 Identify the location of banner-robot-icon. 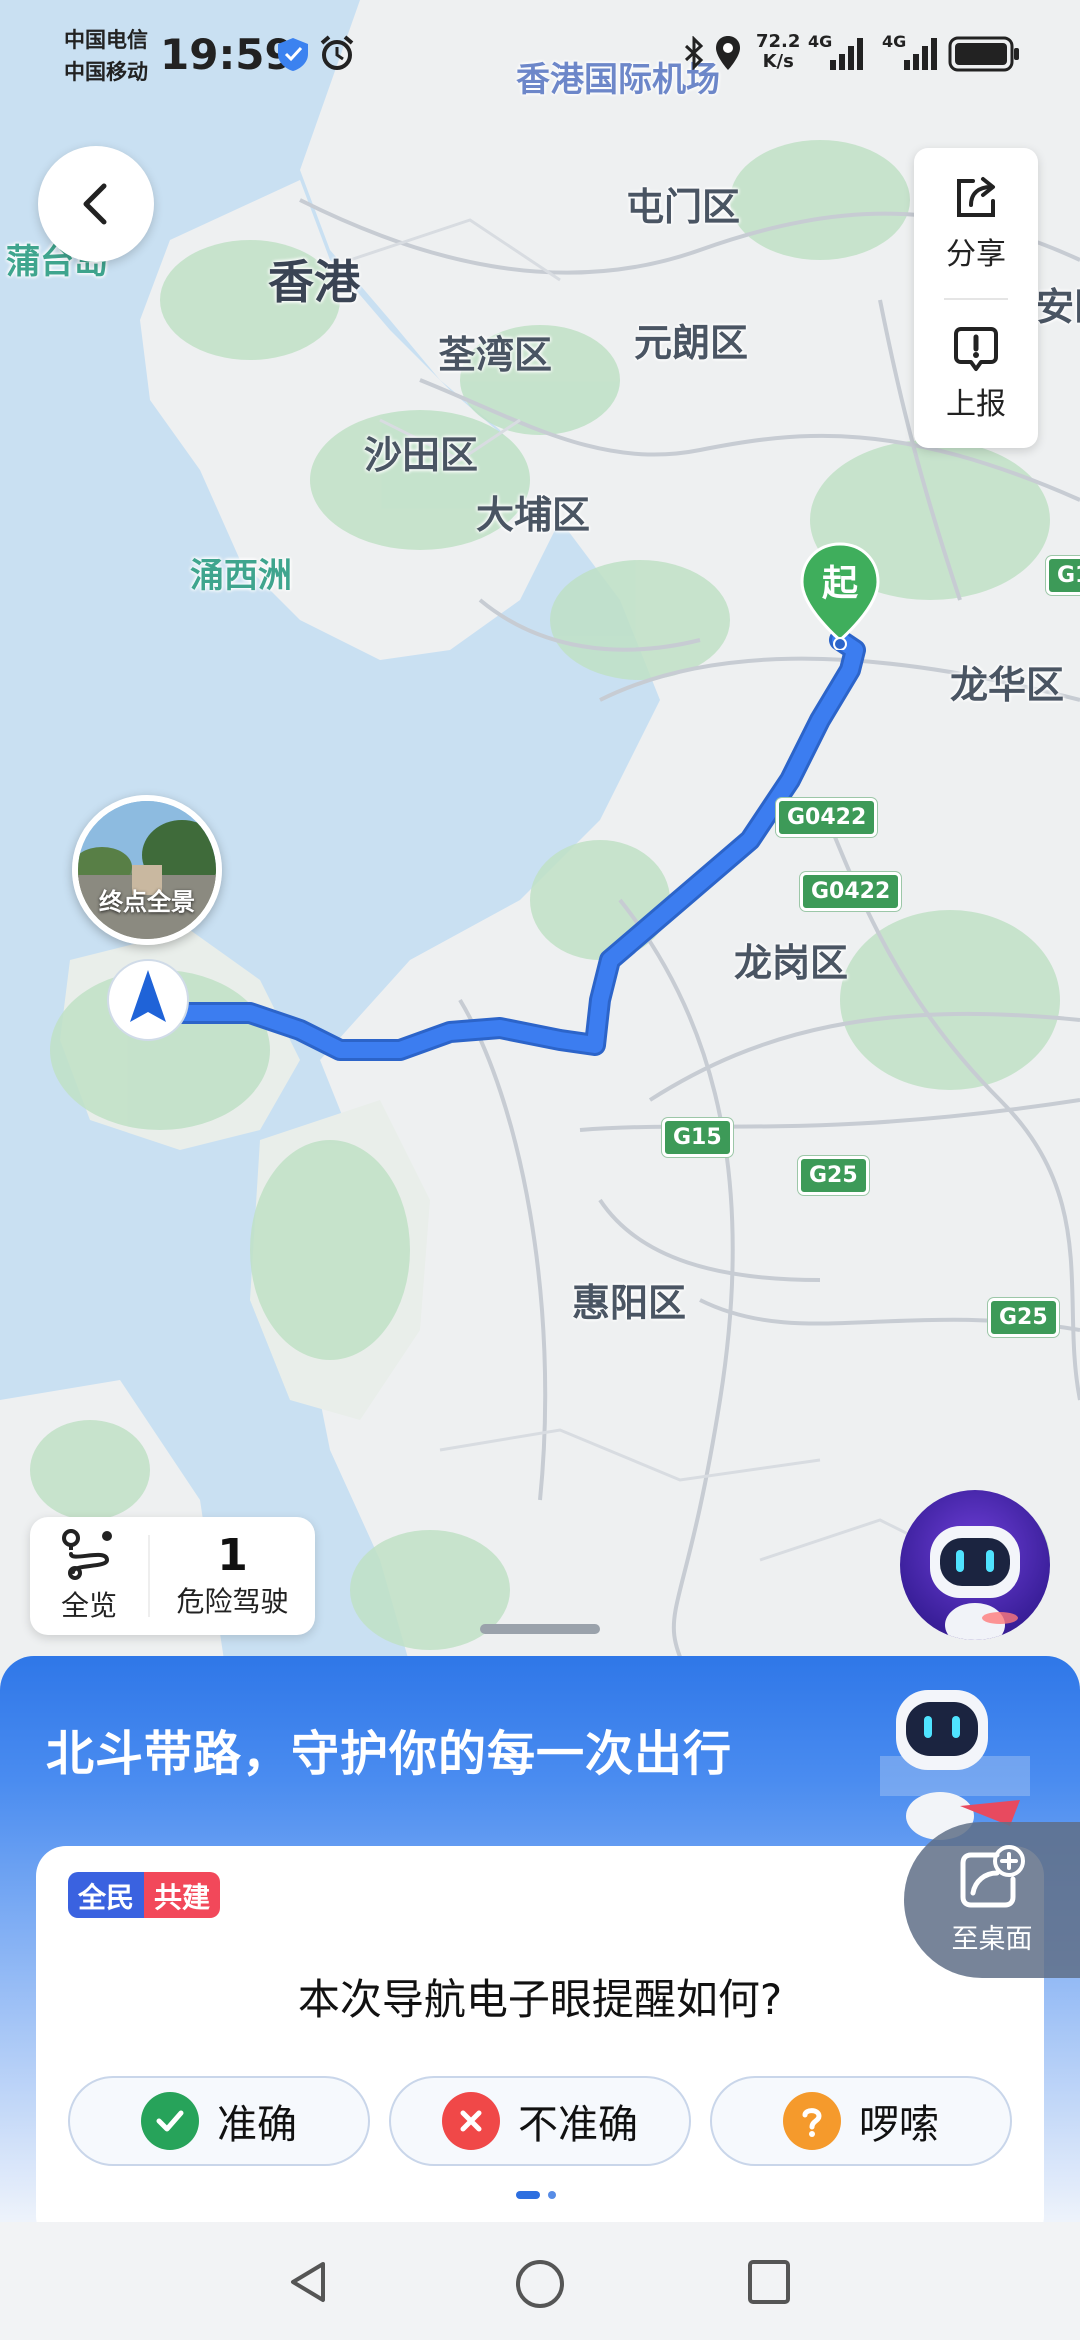
(955, 1765).